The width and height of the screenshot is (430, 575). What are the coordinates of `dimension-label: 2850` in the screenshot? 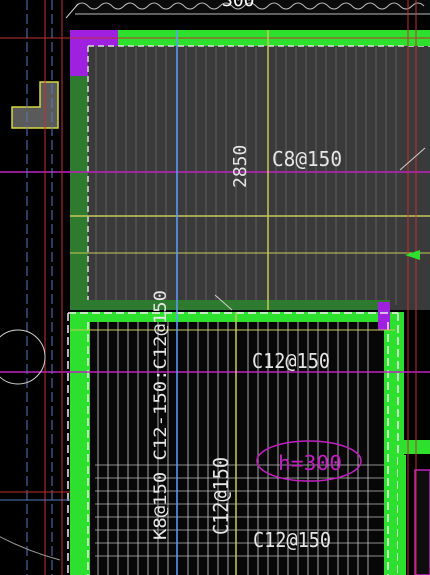 It's located at (240, 166).